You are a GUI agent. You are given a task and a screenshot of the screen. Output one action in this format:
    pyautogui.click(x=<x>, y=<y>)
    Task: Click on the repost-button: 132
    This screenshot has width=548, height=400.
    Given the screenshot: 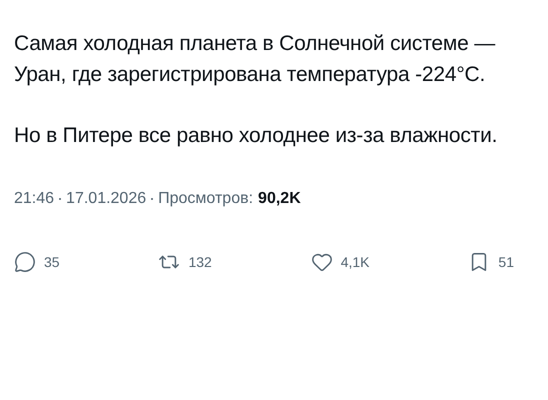 What is the action you would take?
    pyautogui.click(x=185, y=262)
    